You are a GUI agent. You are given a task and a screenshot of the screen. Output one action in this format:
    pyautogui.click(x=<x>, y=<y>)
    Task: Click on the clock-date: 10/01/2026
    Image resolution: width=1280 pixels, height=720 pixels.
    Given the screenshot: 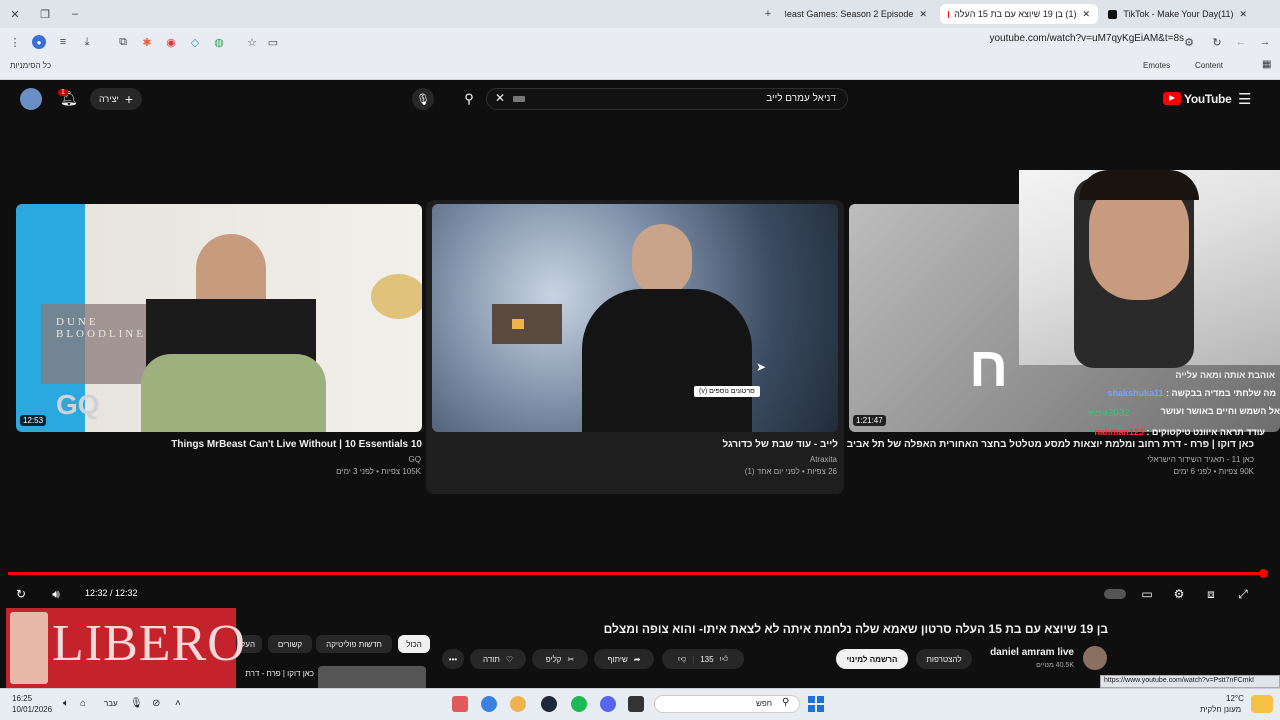 What is the action you would take?
    pyautogui.click(x=32, y=709)
    